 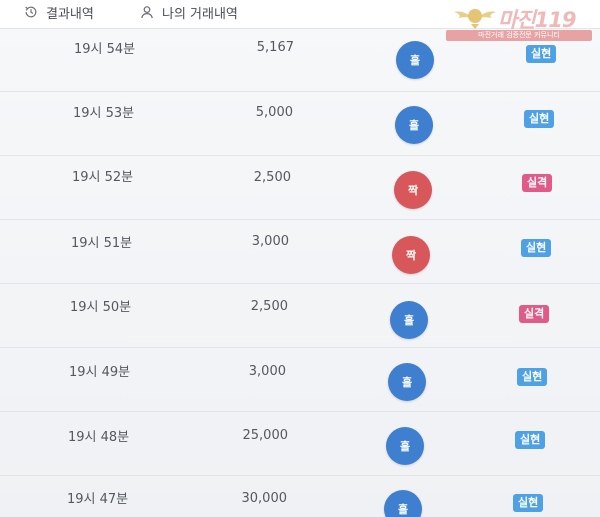 I want to click on row-time: 19시 52분, so click(x=103, y=177).